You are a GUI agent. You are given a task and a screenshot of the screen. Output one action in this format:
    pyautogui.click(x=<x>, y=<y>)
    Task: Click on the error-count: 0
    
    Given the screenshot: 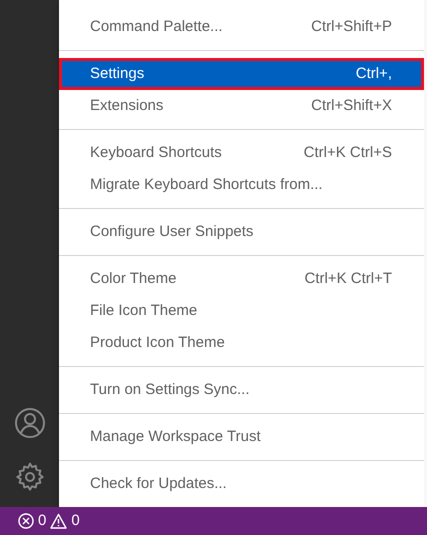 What is the action you would take?
    pyautogui.click(x=42, y=520)
    